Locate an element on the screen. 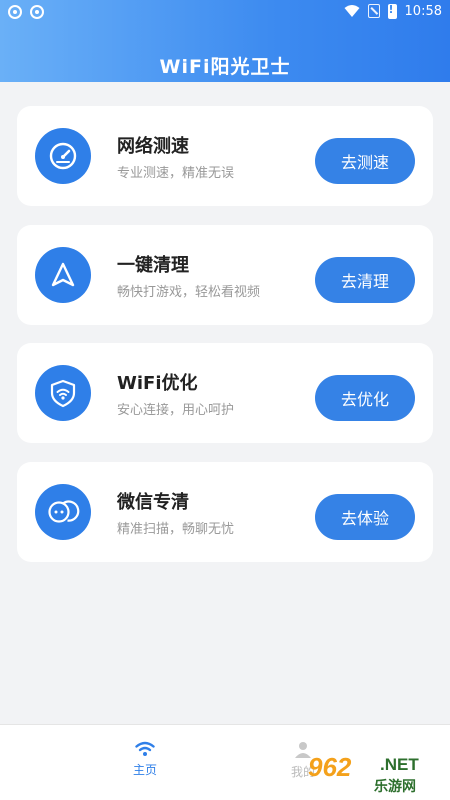  card-subtitle: 精准扫描，畅聊无忧 is located at coordinates (176, 529).